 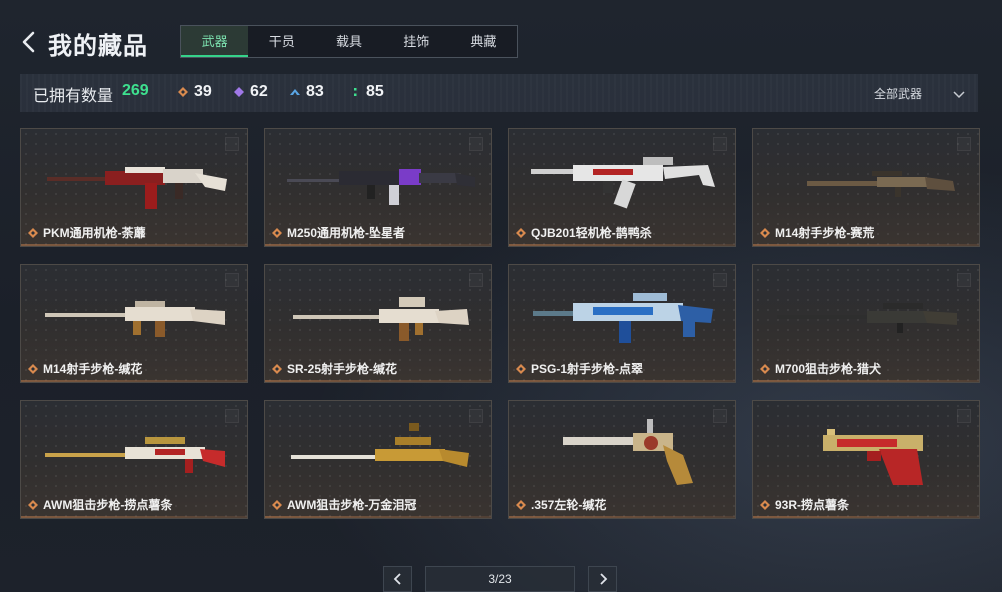 I want to click on owned-count: 269, so click(x=135, y=90).